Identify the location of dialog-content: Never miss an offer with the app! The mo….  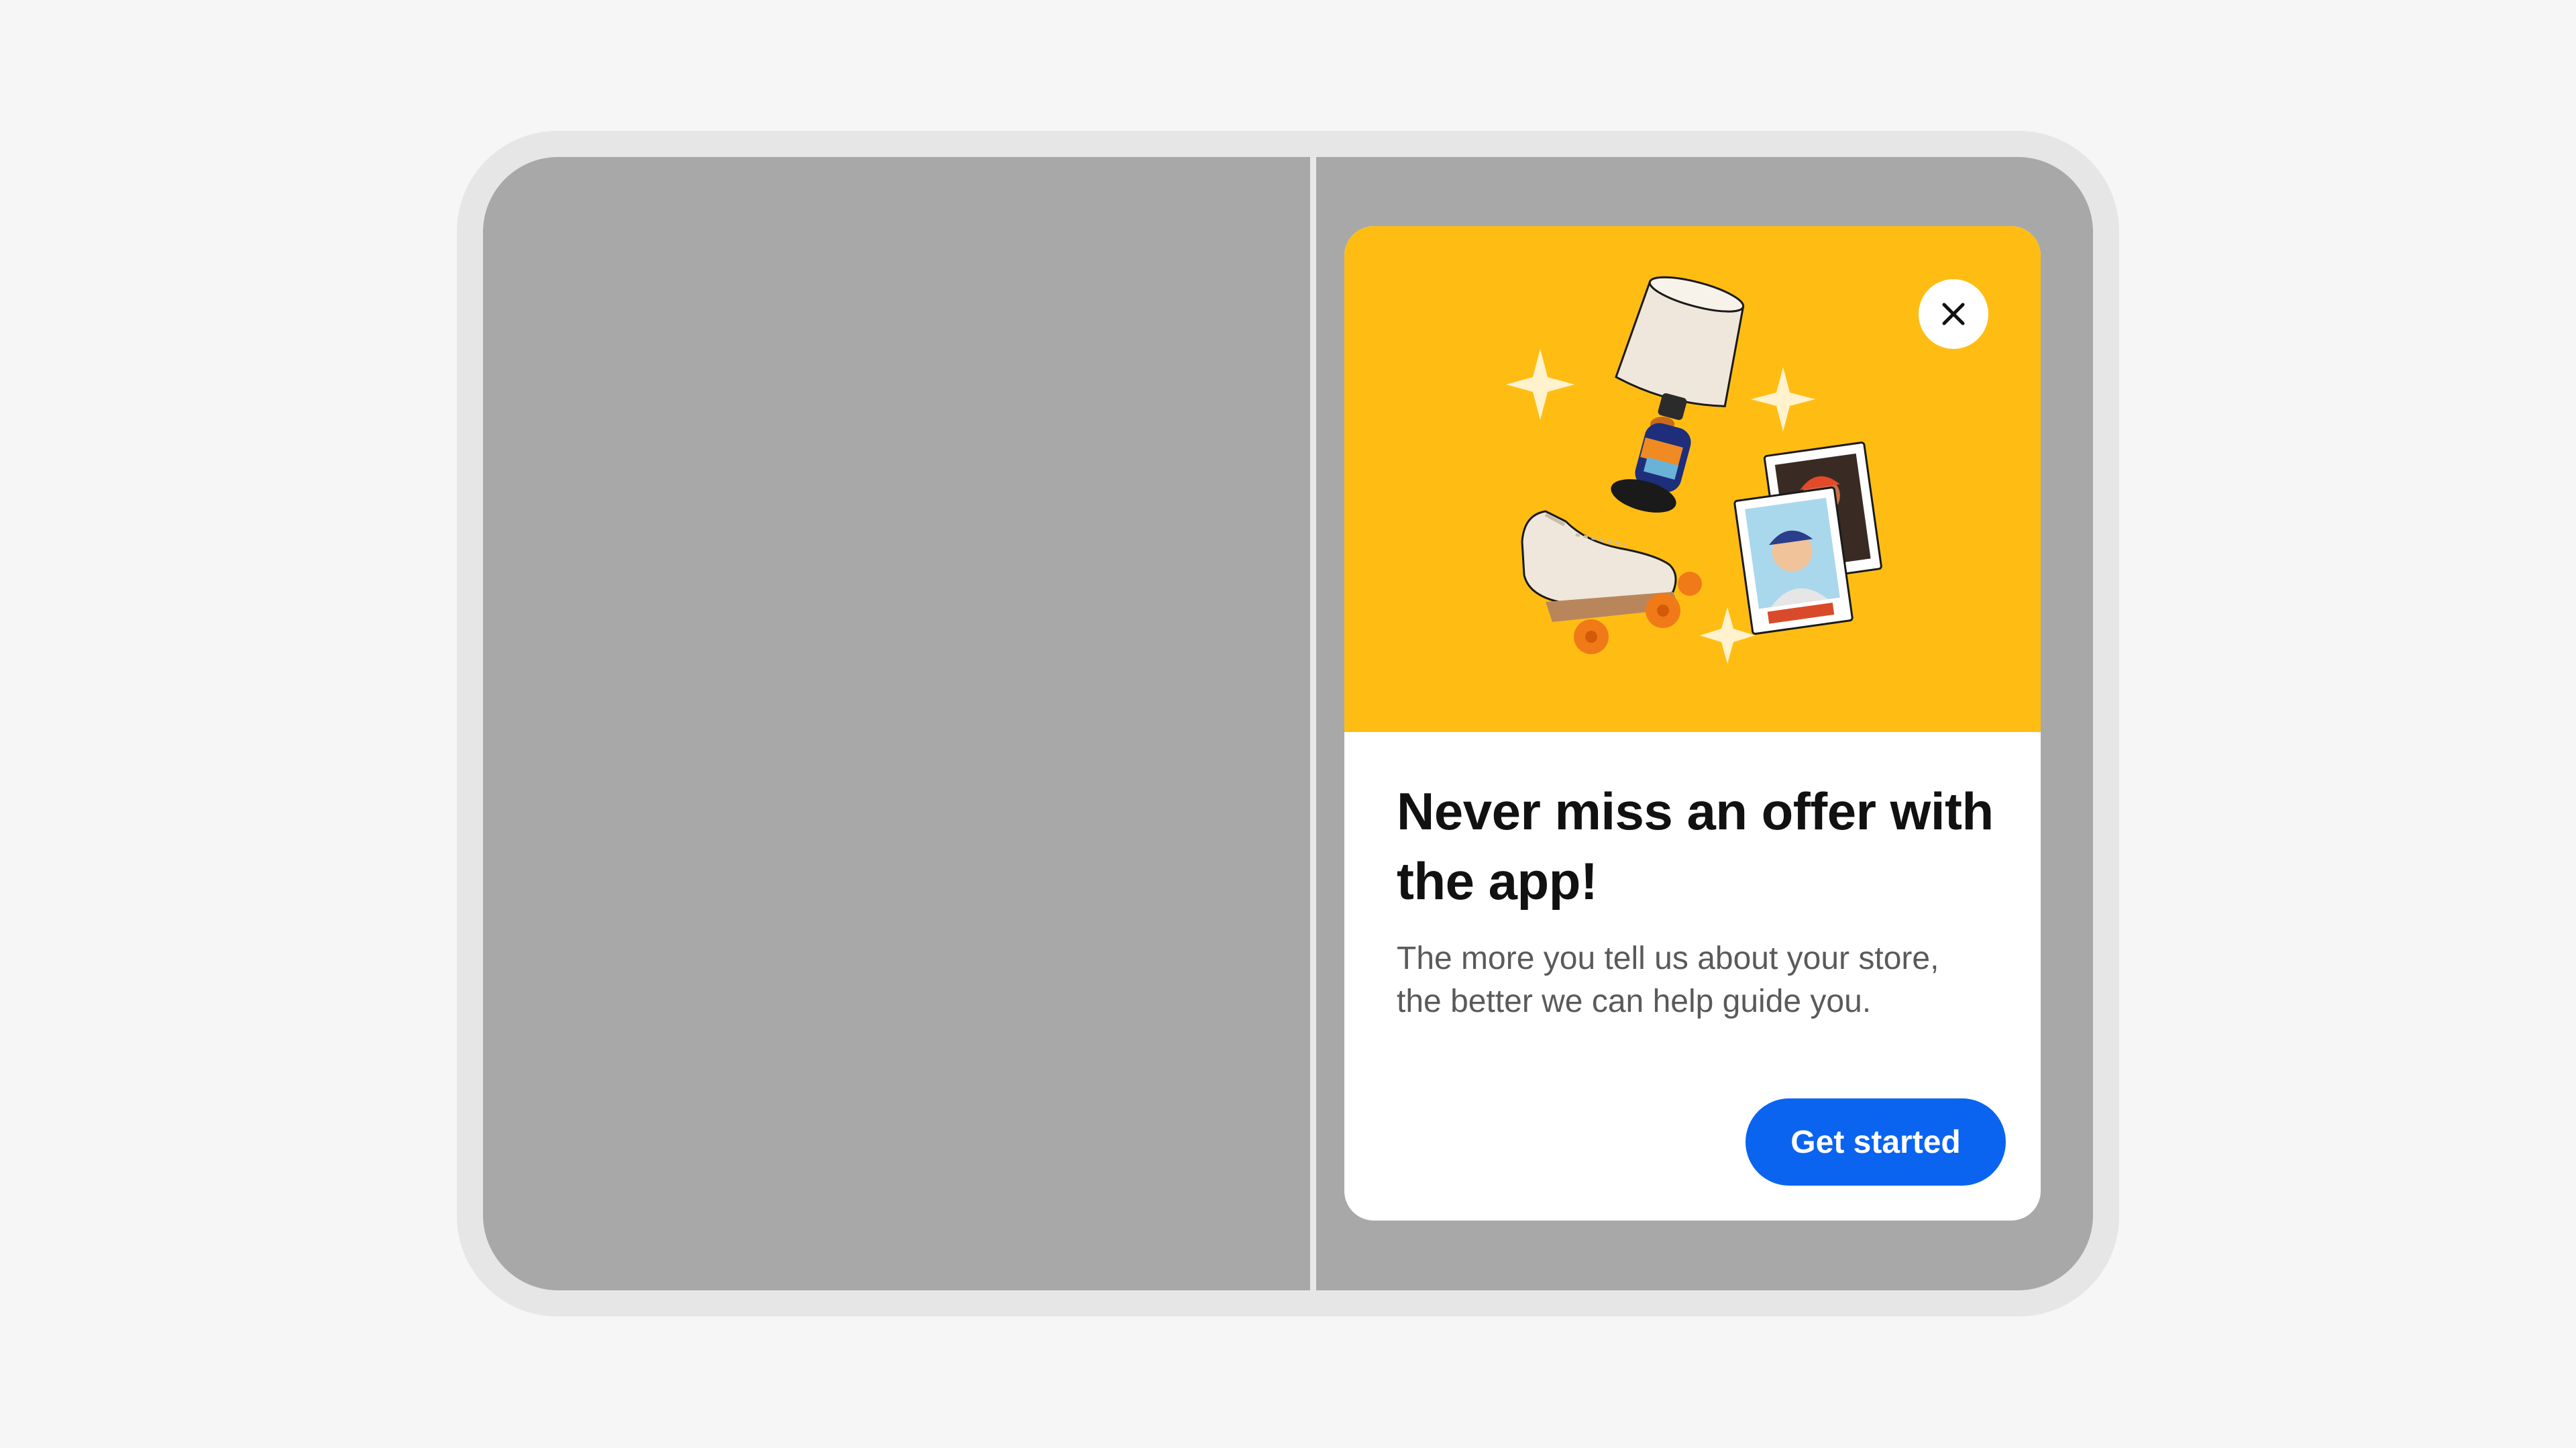
(1698, 899).